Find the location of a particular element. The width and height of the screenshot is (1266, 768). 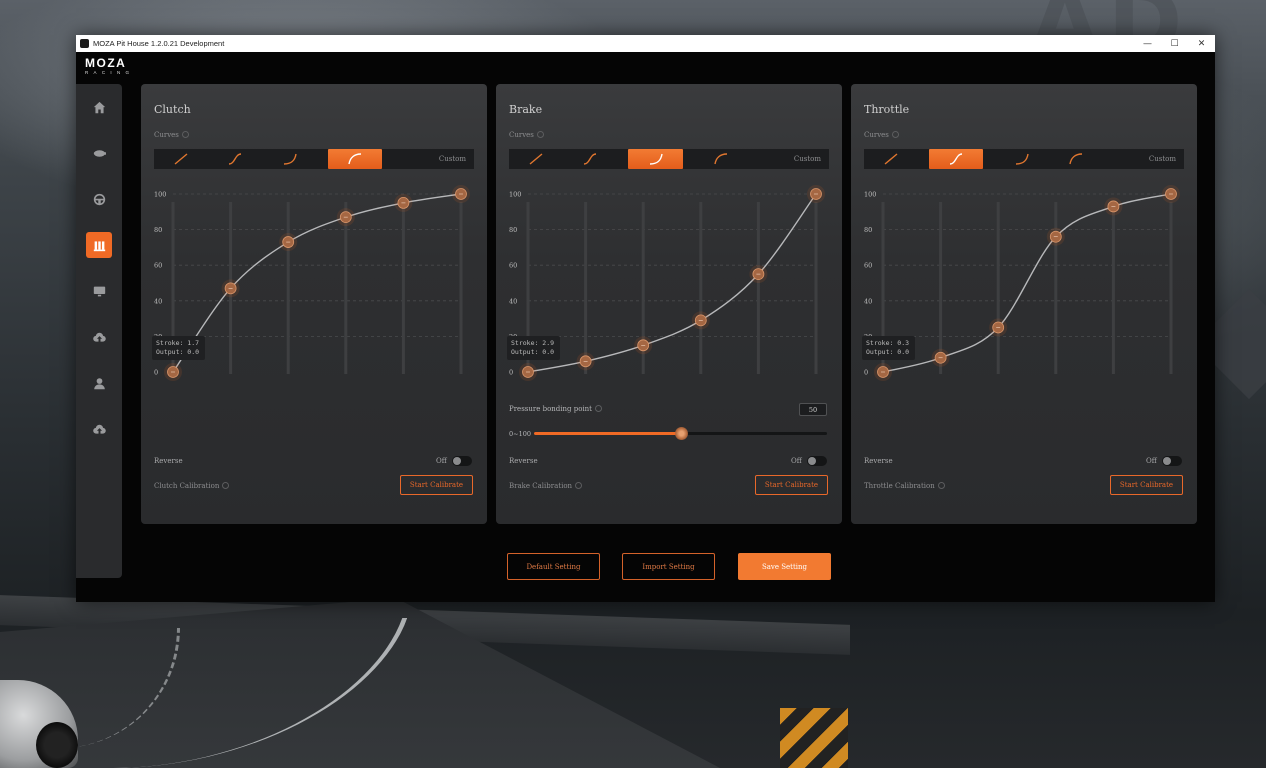

sidebar-item-firmware is located at coordinates (99, 429).